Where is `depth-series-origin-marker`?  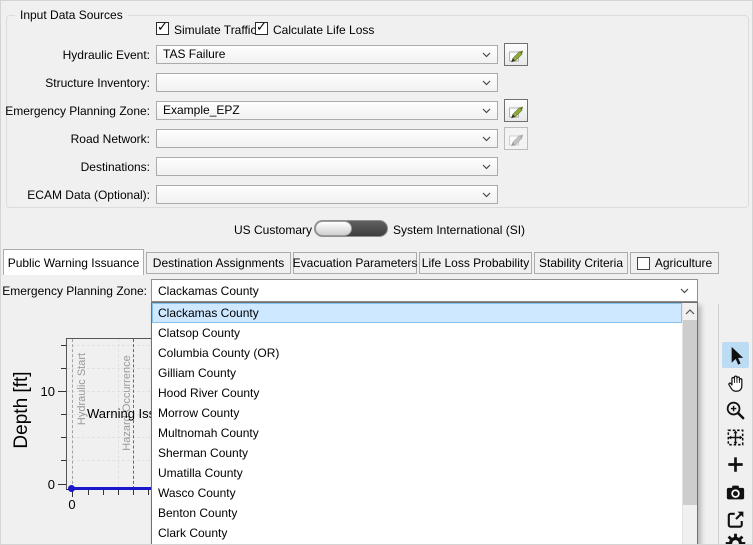
depth-series-origin-marker is located at coordinates (71, 488).